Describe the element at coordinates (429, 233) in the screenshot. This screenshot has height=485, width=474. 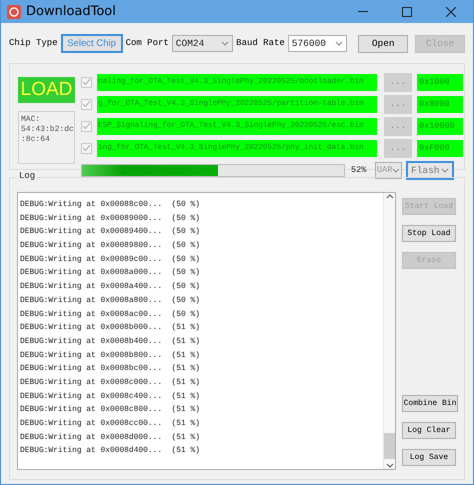
I see `stop-load-button: Stop Load` at that location.